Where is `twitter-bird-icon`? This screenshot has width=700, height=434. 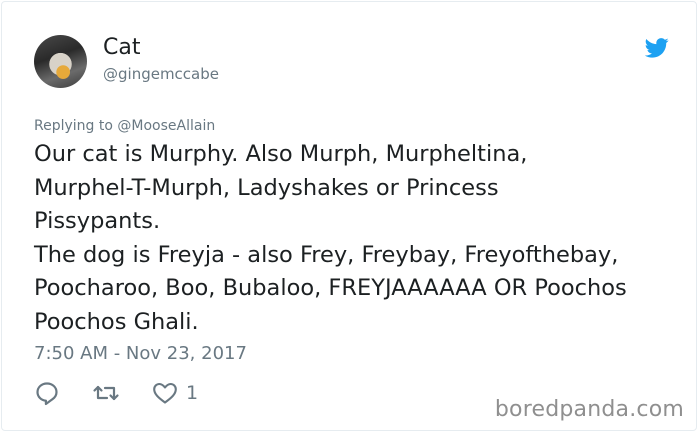 twitter-bird-icon is located at coordinates (657, 48).